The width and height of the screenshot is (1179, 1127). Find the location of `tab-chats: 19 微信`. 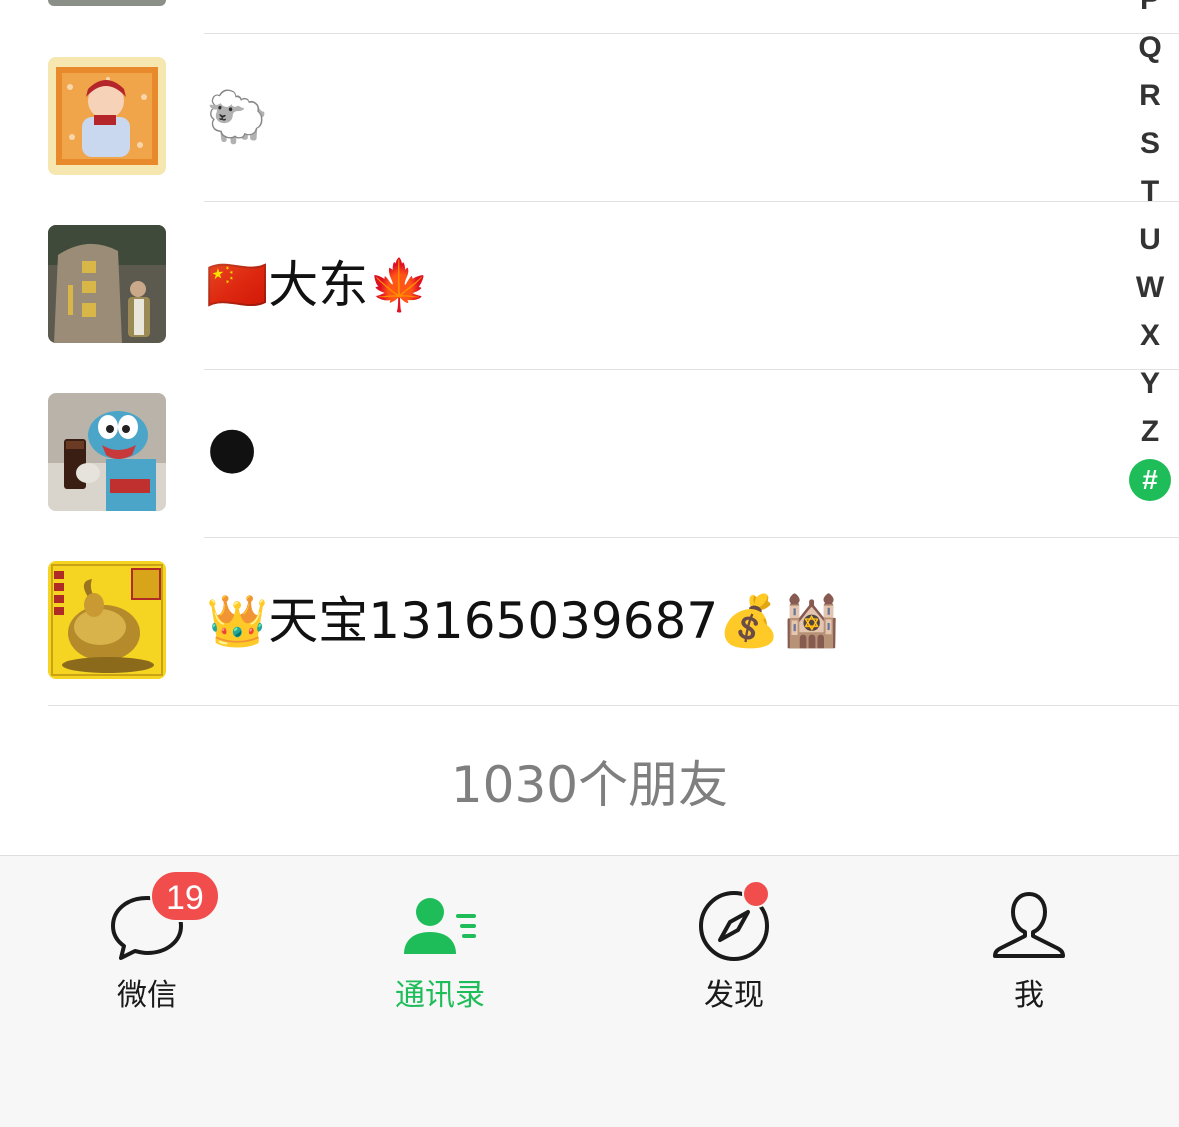

tab-chats: 19 微信 is located at coordinates (147, 941).